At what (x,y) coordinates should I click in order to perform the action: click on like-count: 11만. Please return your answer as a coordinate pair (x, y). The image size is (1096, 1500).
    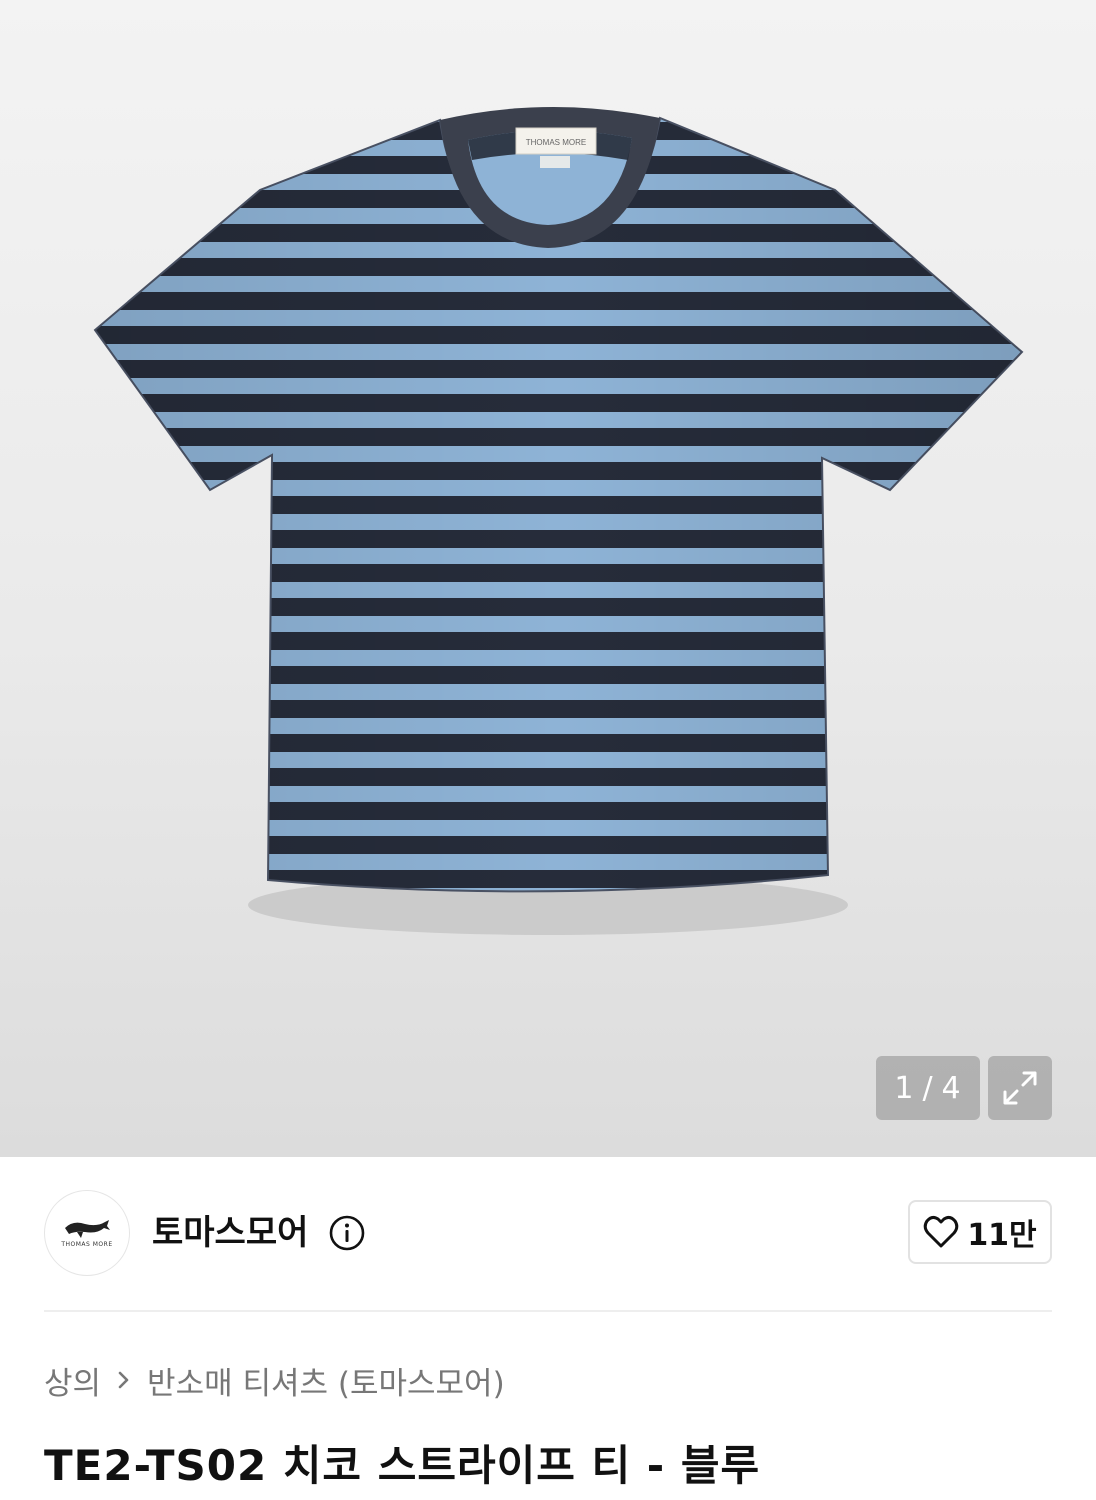
    Looking at the image, I should click on (1002, 1235).